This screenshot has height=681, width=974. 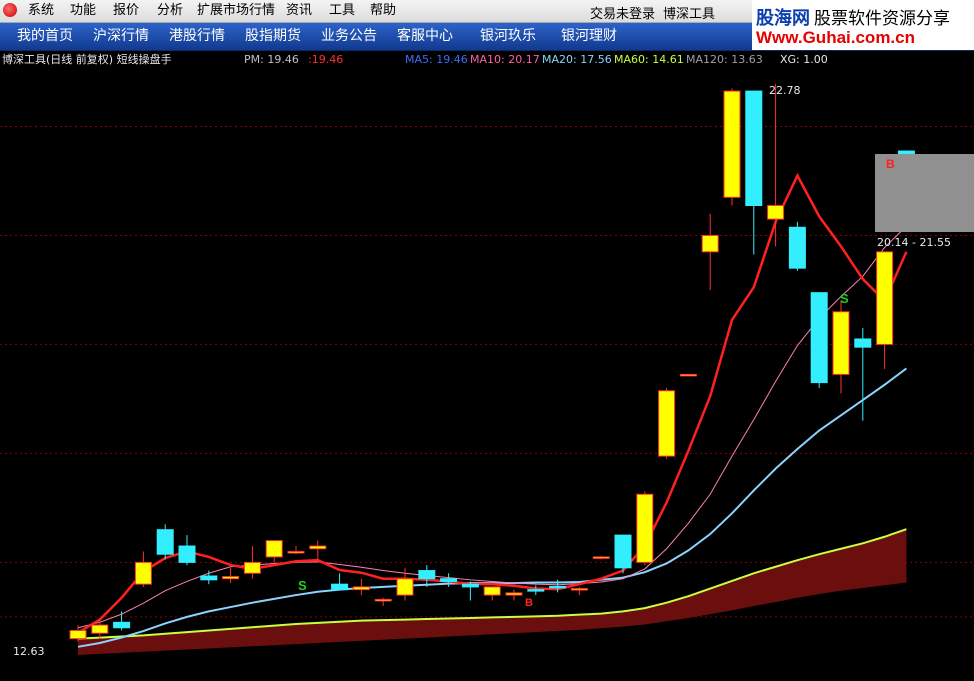 What do you see at coordinates (914, 242) in the screenshot?
I see `range-label: 20.14 - 21.55` at bounding box center [914, 242].